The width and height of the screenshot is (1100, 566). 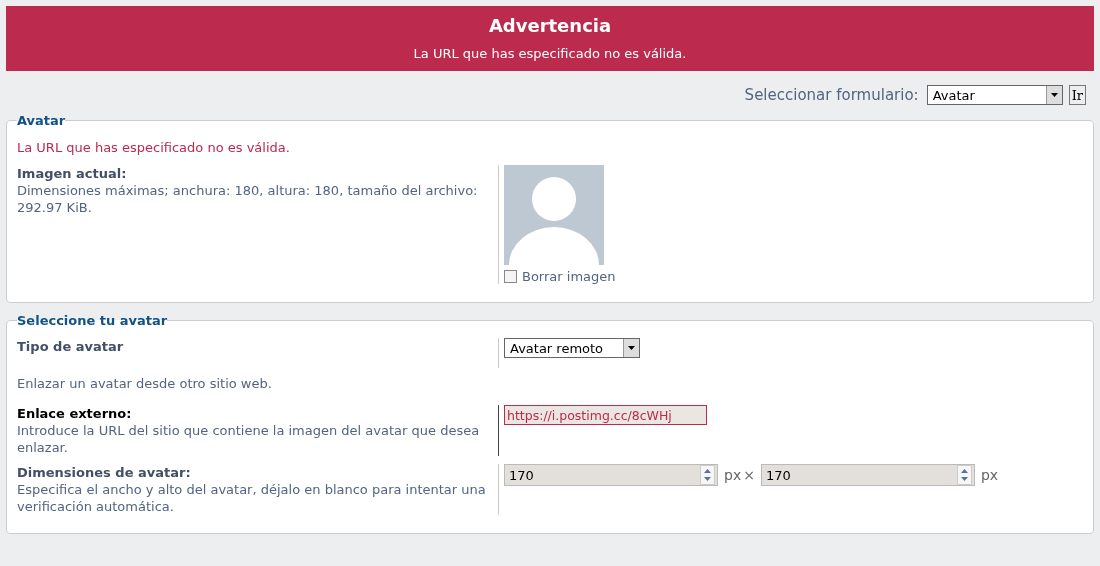 I want to click on field-label: Tipo de avatar, so click(x=71, y=346).